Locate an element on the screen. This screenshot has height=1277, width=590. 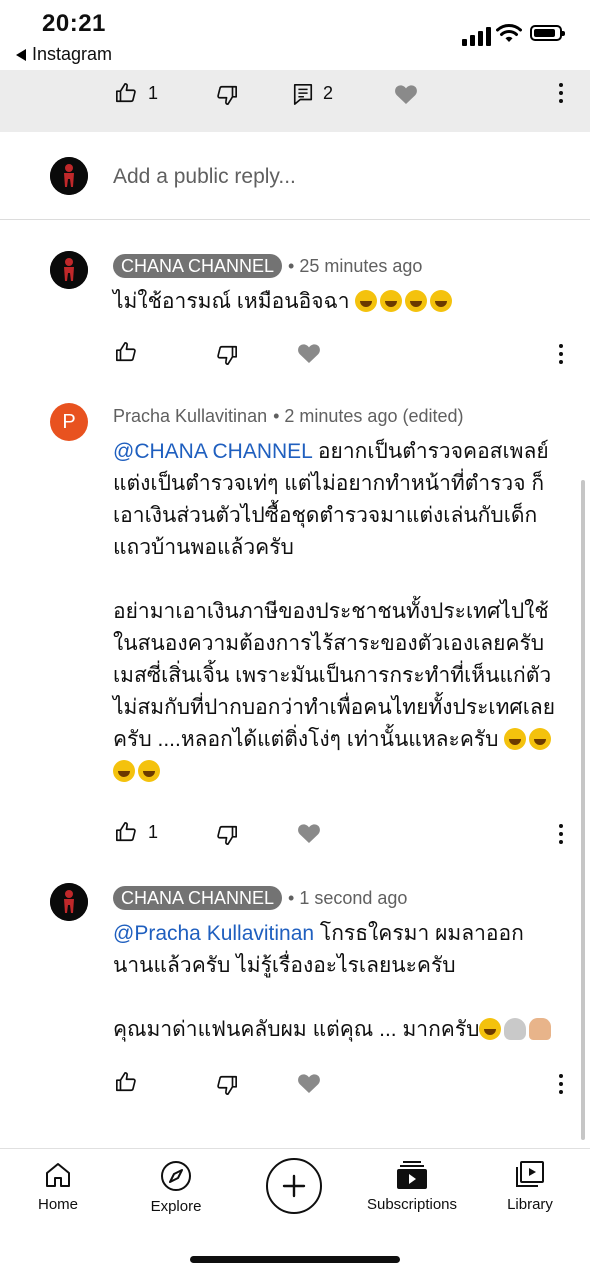
status-time: 20:21 is located at coordinates (74, 23).